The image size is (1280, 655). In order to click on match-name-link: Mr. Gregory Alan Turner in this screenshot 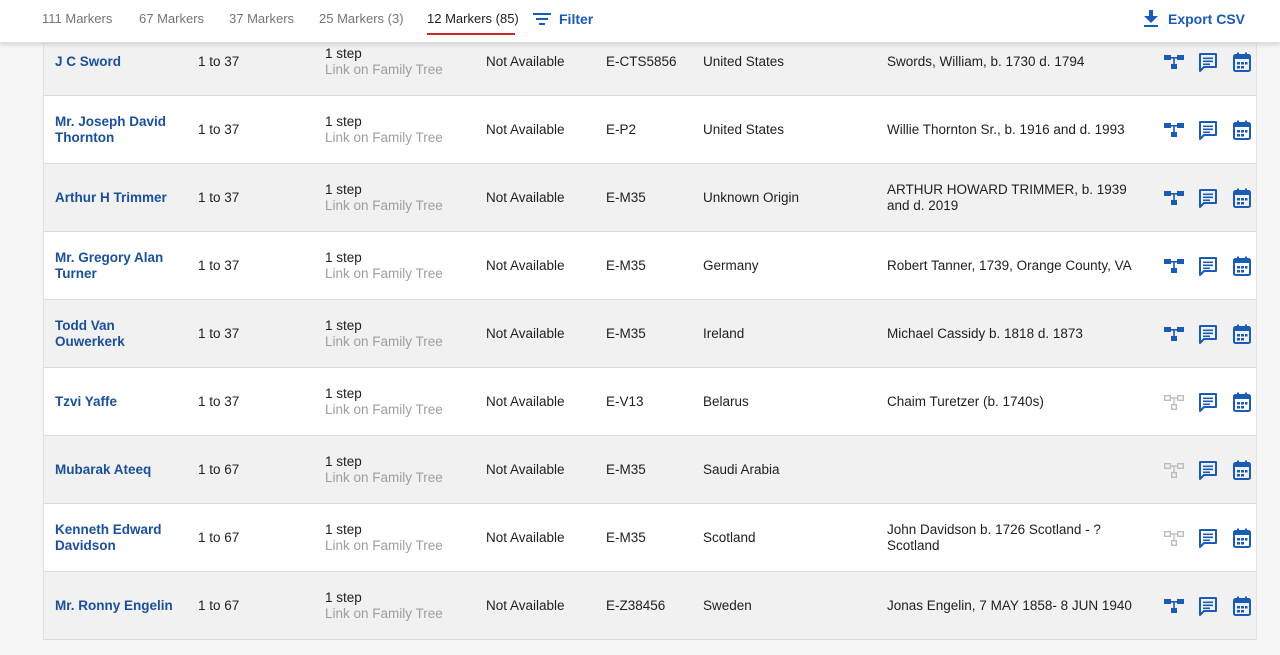, I will do `click(117, 265)`.